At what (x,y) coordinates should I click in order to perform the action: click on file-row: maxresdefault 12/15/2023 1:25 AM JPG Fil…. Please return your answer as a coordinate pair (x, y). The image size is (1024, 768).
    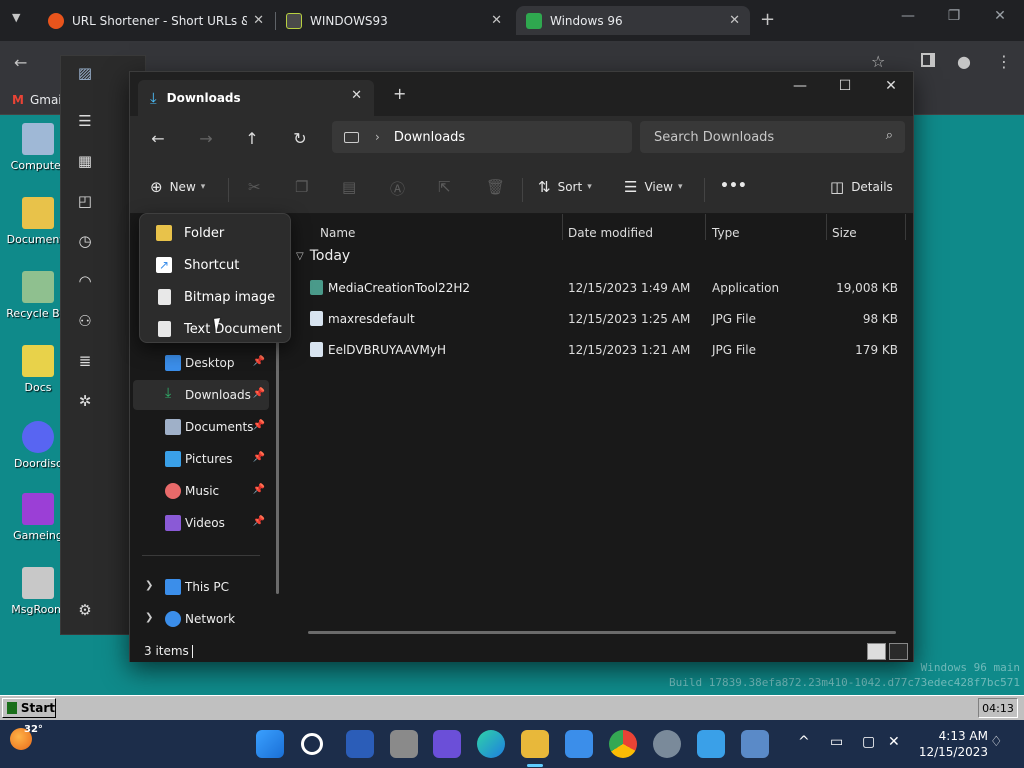
    Looking at the image, I should click on (600, 318).